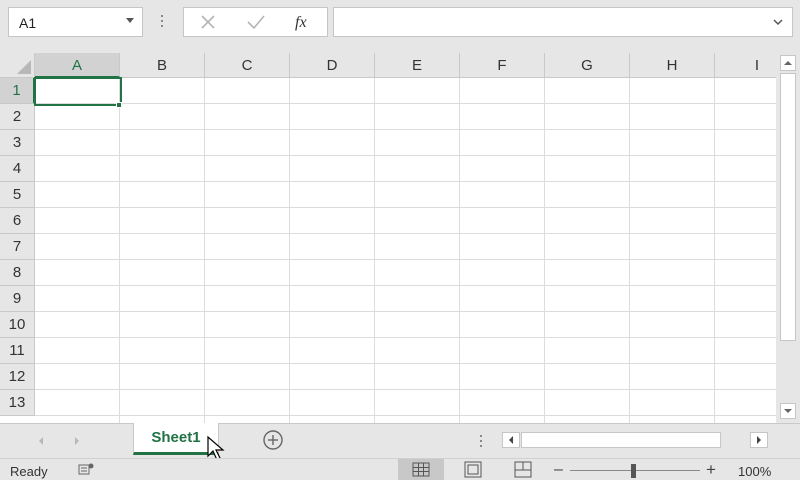 This screenshot has width=800, height=480. What do you see at coordinates (75, 22) in the screenshot?
I see `name-box: A1` at bounding box center [75, 22].